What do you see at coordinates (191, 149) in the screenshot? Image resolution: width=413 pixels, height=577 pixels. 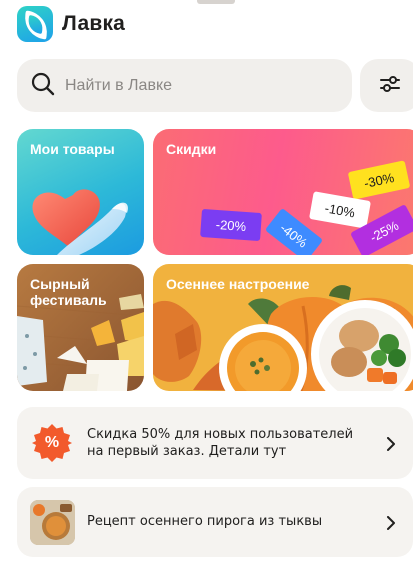 I see `tile-discounts-title: Скидки` at bounding box center [191, 149].